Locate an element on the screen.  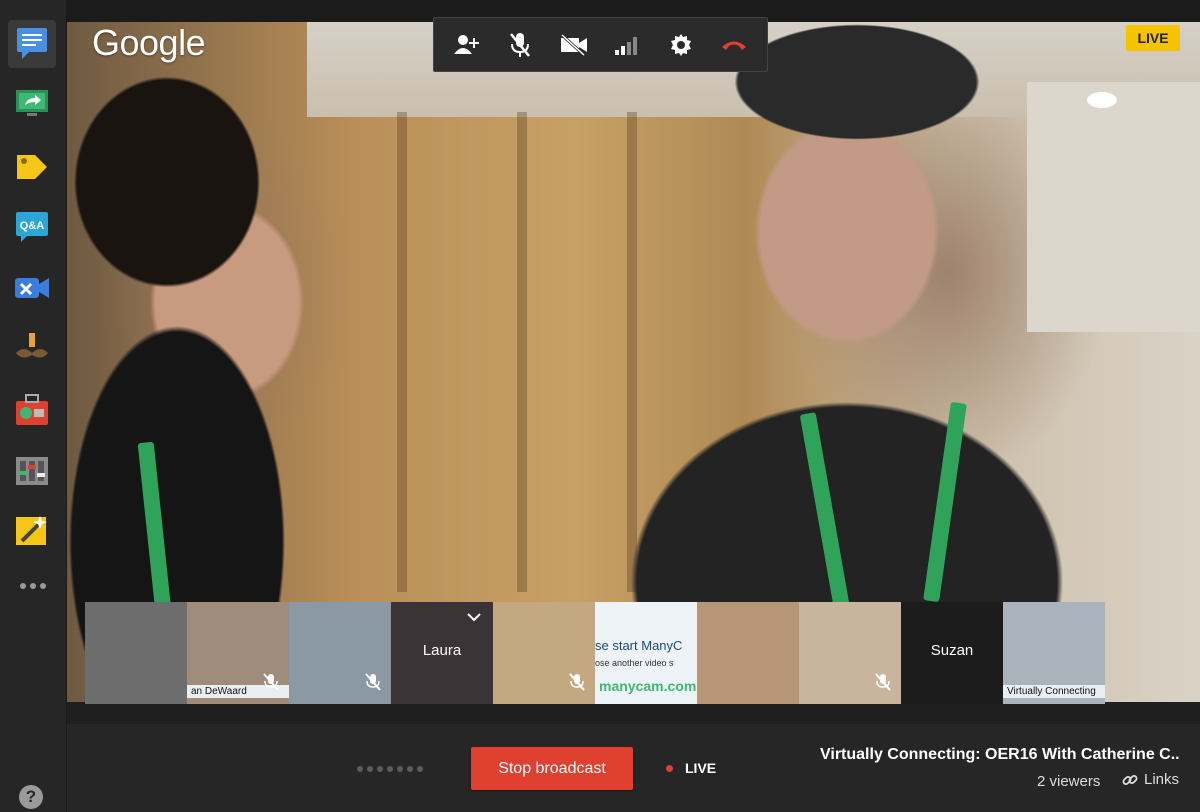
invite-people-button is located at coordinates (467, 45).